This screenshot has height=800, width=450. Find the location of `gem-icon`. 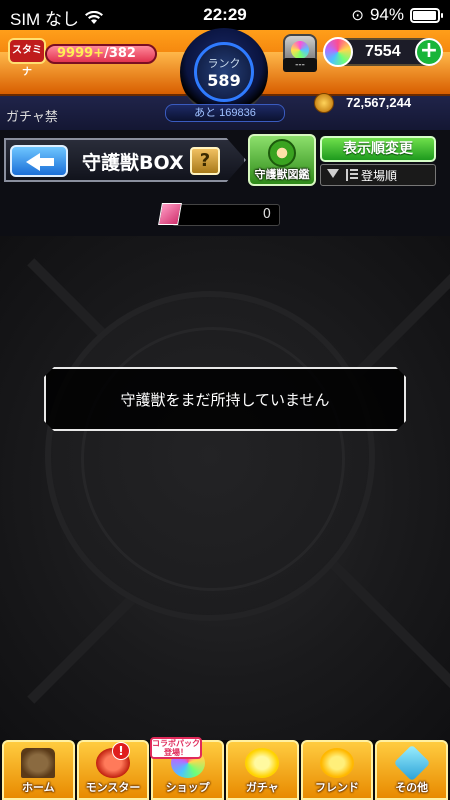

gem-icon is located at coordinates (170, 214).